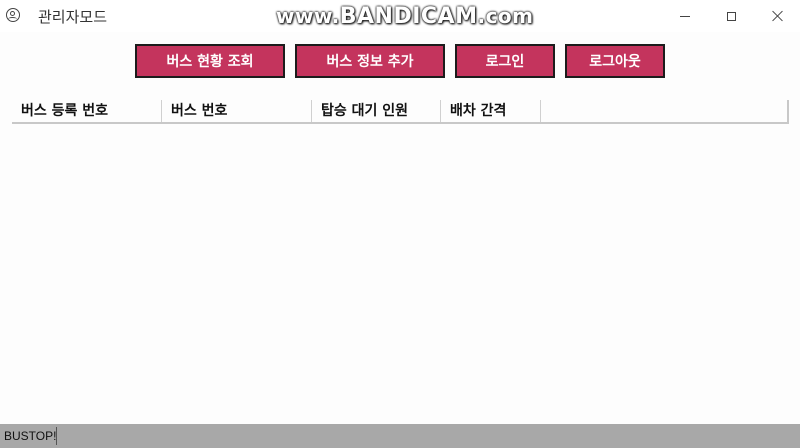 The width and height of the screenshot is (800, 448). I want to click on minimize-button, so click(685, 16).